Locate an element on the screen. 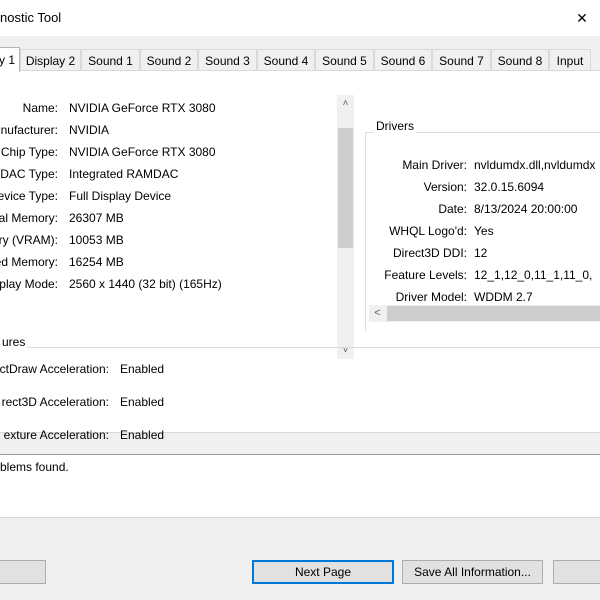  feature-label: rect3D Acceleration: is located at coordinates (55, 402).